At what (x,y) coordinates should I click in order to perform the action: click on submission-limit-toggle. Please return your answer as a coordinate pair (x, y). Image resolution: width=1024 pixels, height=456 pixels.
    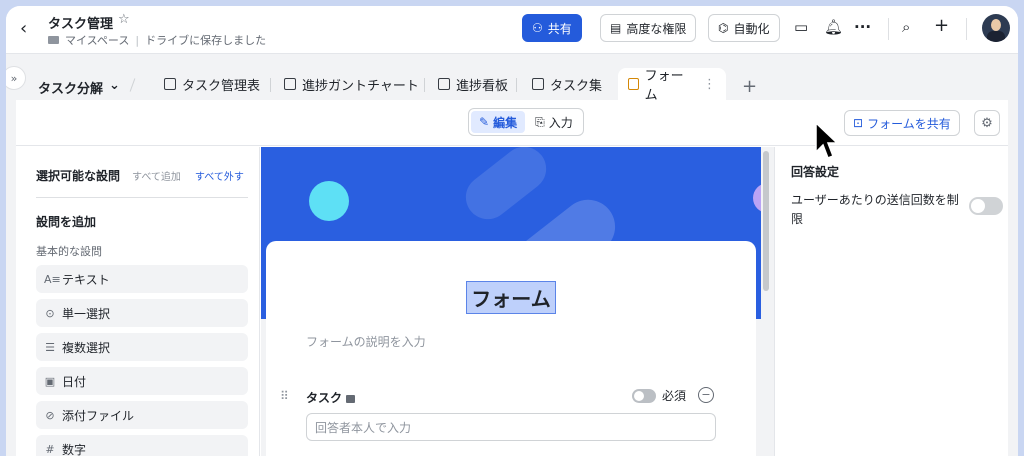
    Looking at the image, I should click on (986, 206).